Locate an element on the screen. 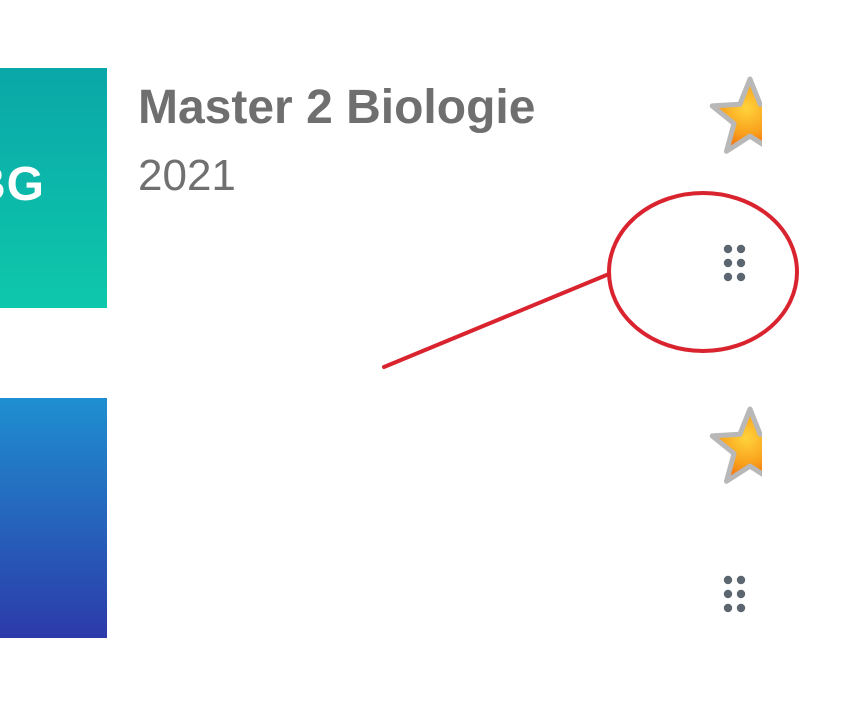  course-year: 2021 is located at coordinates (187, 175).